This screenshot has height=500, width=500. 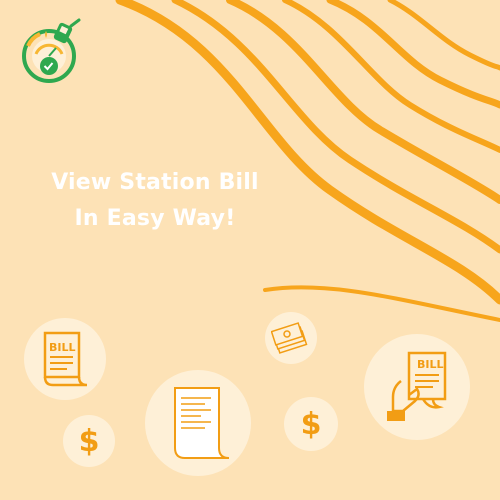 I want to click on money-stack-illustration, so click(x=291, y=338).